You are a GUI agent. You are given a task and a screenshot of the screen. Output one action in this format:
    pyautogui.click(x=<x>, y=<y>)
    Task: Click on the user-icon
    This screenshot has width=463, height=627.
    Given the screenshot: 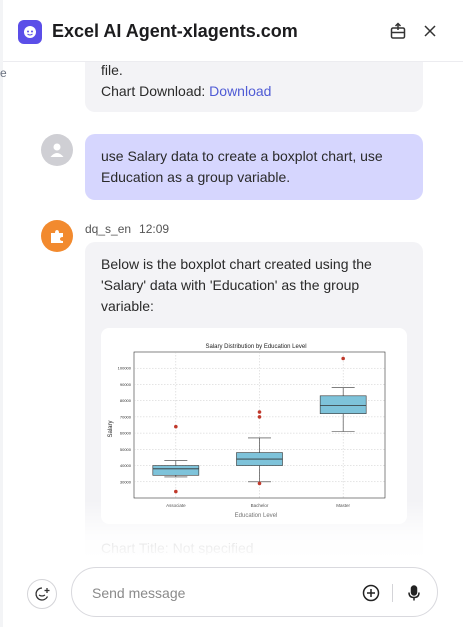 What is the action you would take?
    pyautogui.click(x=57, y=150)
    